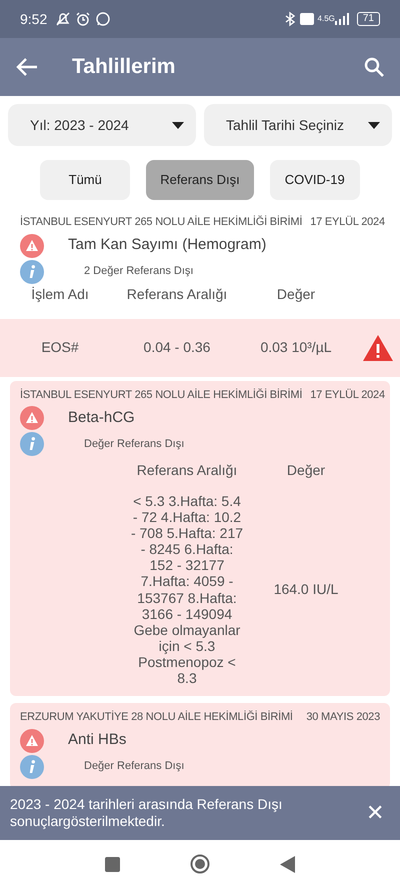  I want to click on status-note: 2 Değer Referans Dışı, so click(139, 272).